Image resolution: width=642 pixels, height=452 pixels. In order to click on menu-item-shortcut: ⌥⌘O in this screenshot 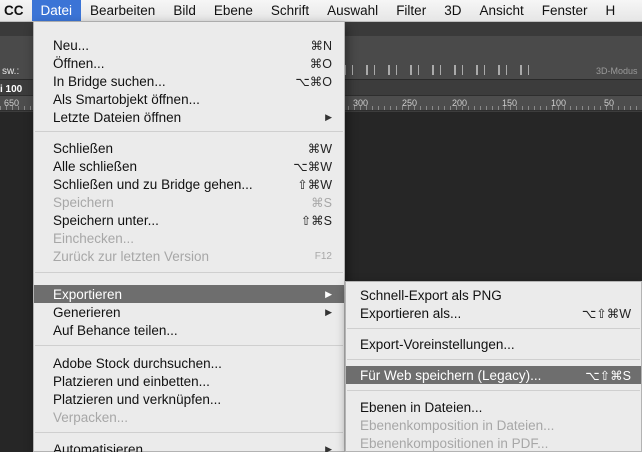, I will do `click(313, 81)`.